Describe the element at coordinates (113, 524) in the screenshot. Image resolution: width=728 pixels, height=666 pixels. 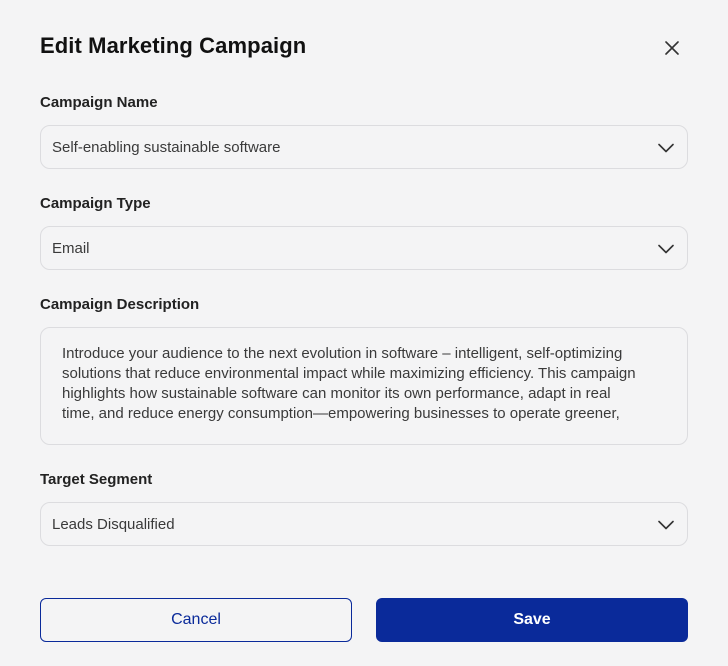
I see `target-segment-value: Leads Disqualified` at that location.